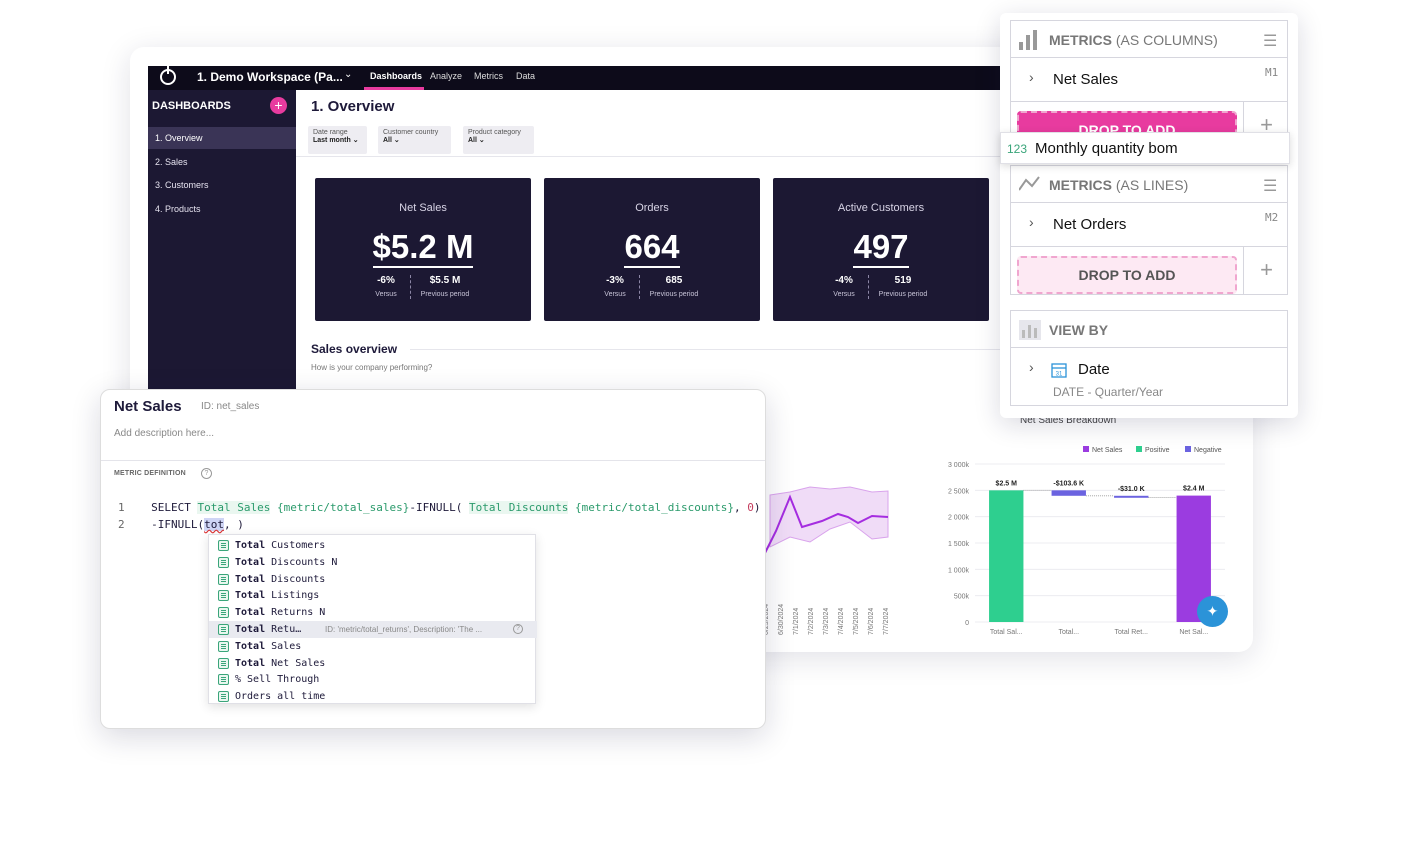  Describe the element at coordinates (1194, 489) in the screenshot. I see `bar-value-label: $2.4 M` at that location.